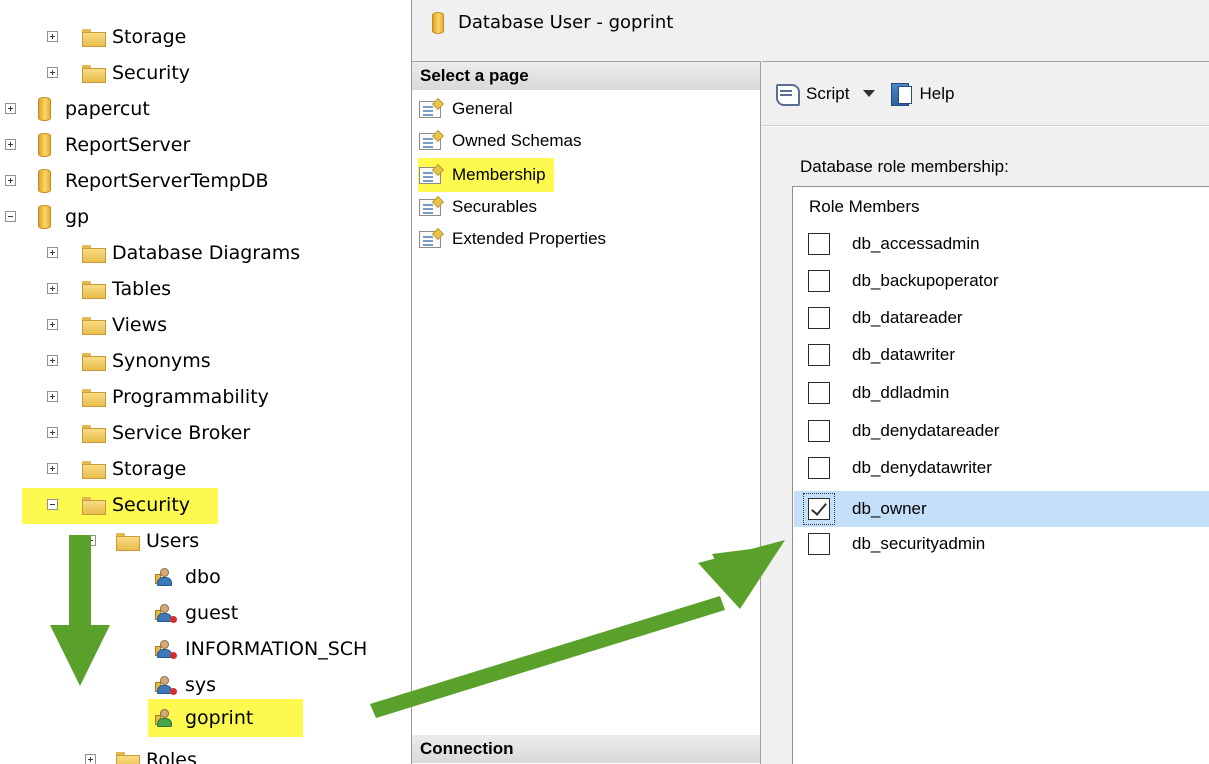  I want to click on tree-node-user-dbo: dbo, so click(188, 577).